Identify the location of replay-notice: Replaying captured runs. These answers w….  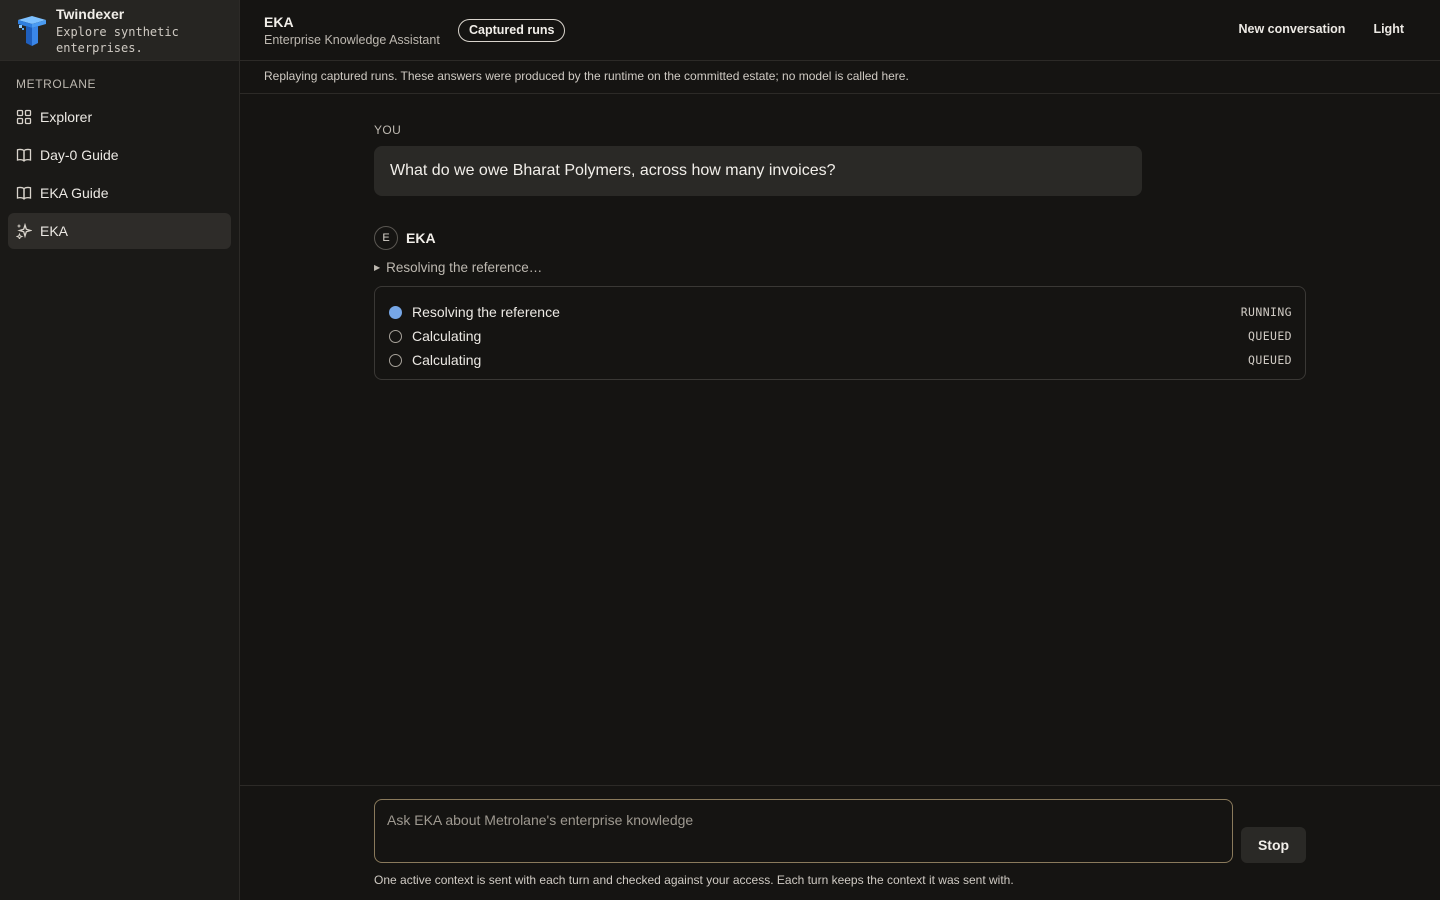
(840, 77).